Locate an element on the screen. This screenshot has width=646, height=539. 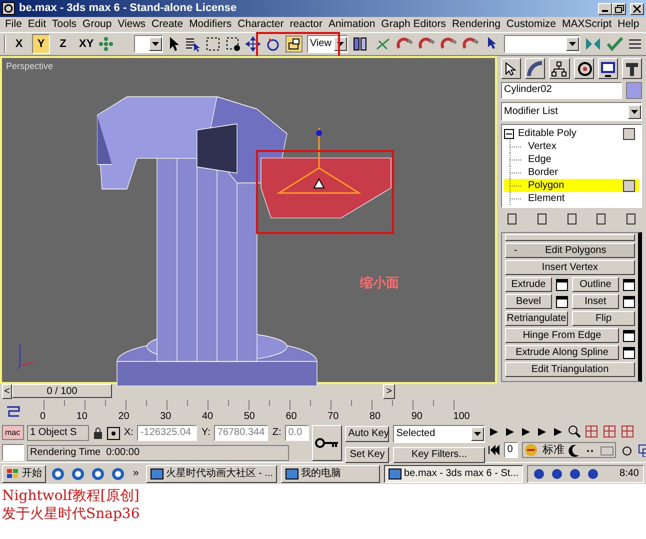
coordinate-field: -126325.04 is located at coordinates (167, 433).